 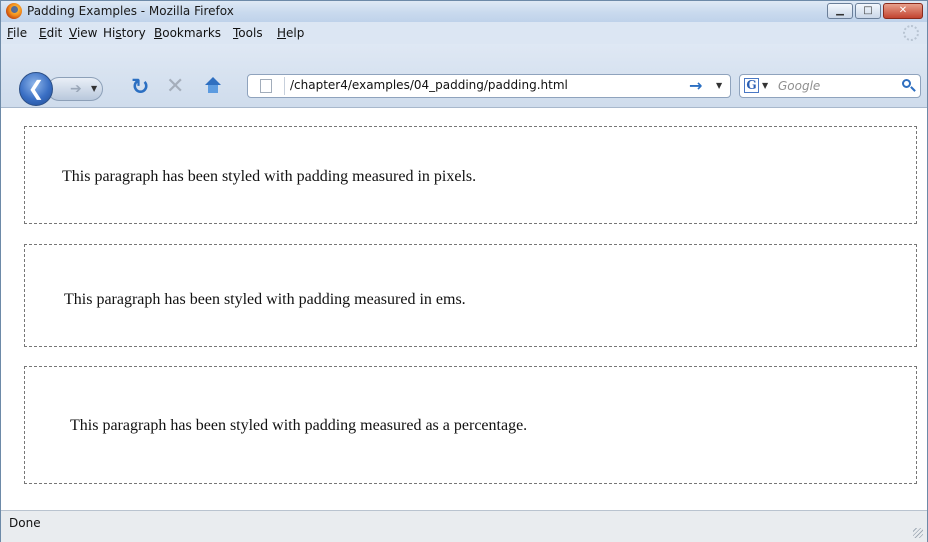 What do you see at coordinates (911, 33) in the screenshot?
I see `activity-throbber-icon` at bounding box center [911, 33].